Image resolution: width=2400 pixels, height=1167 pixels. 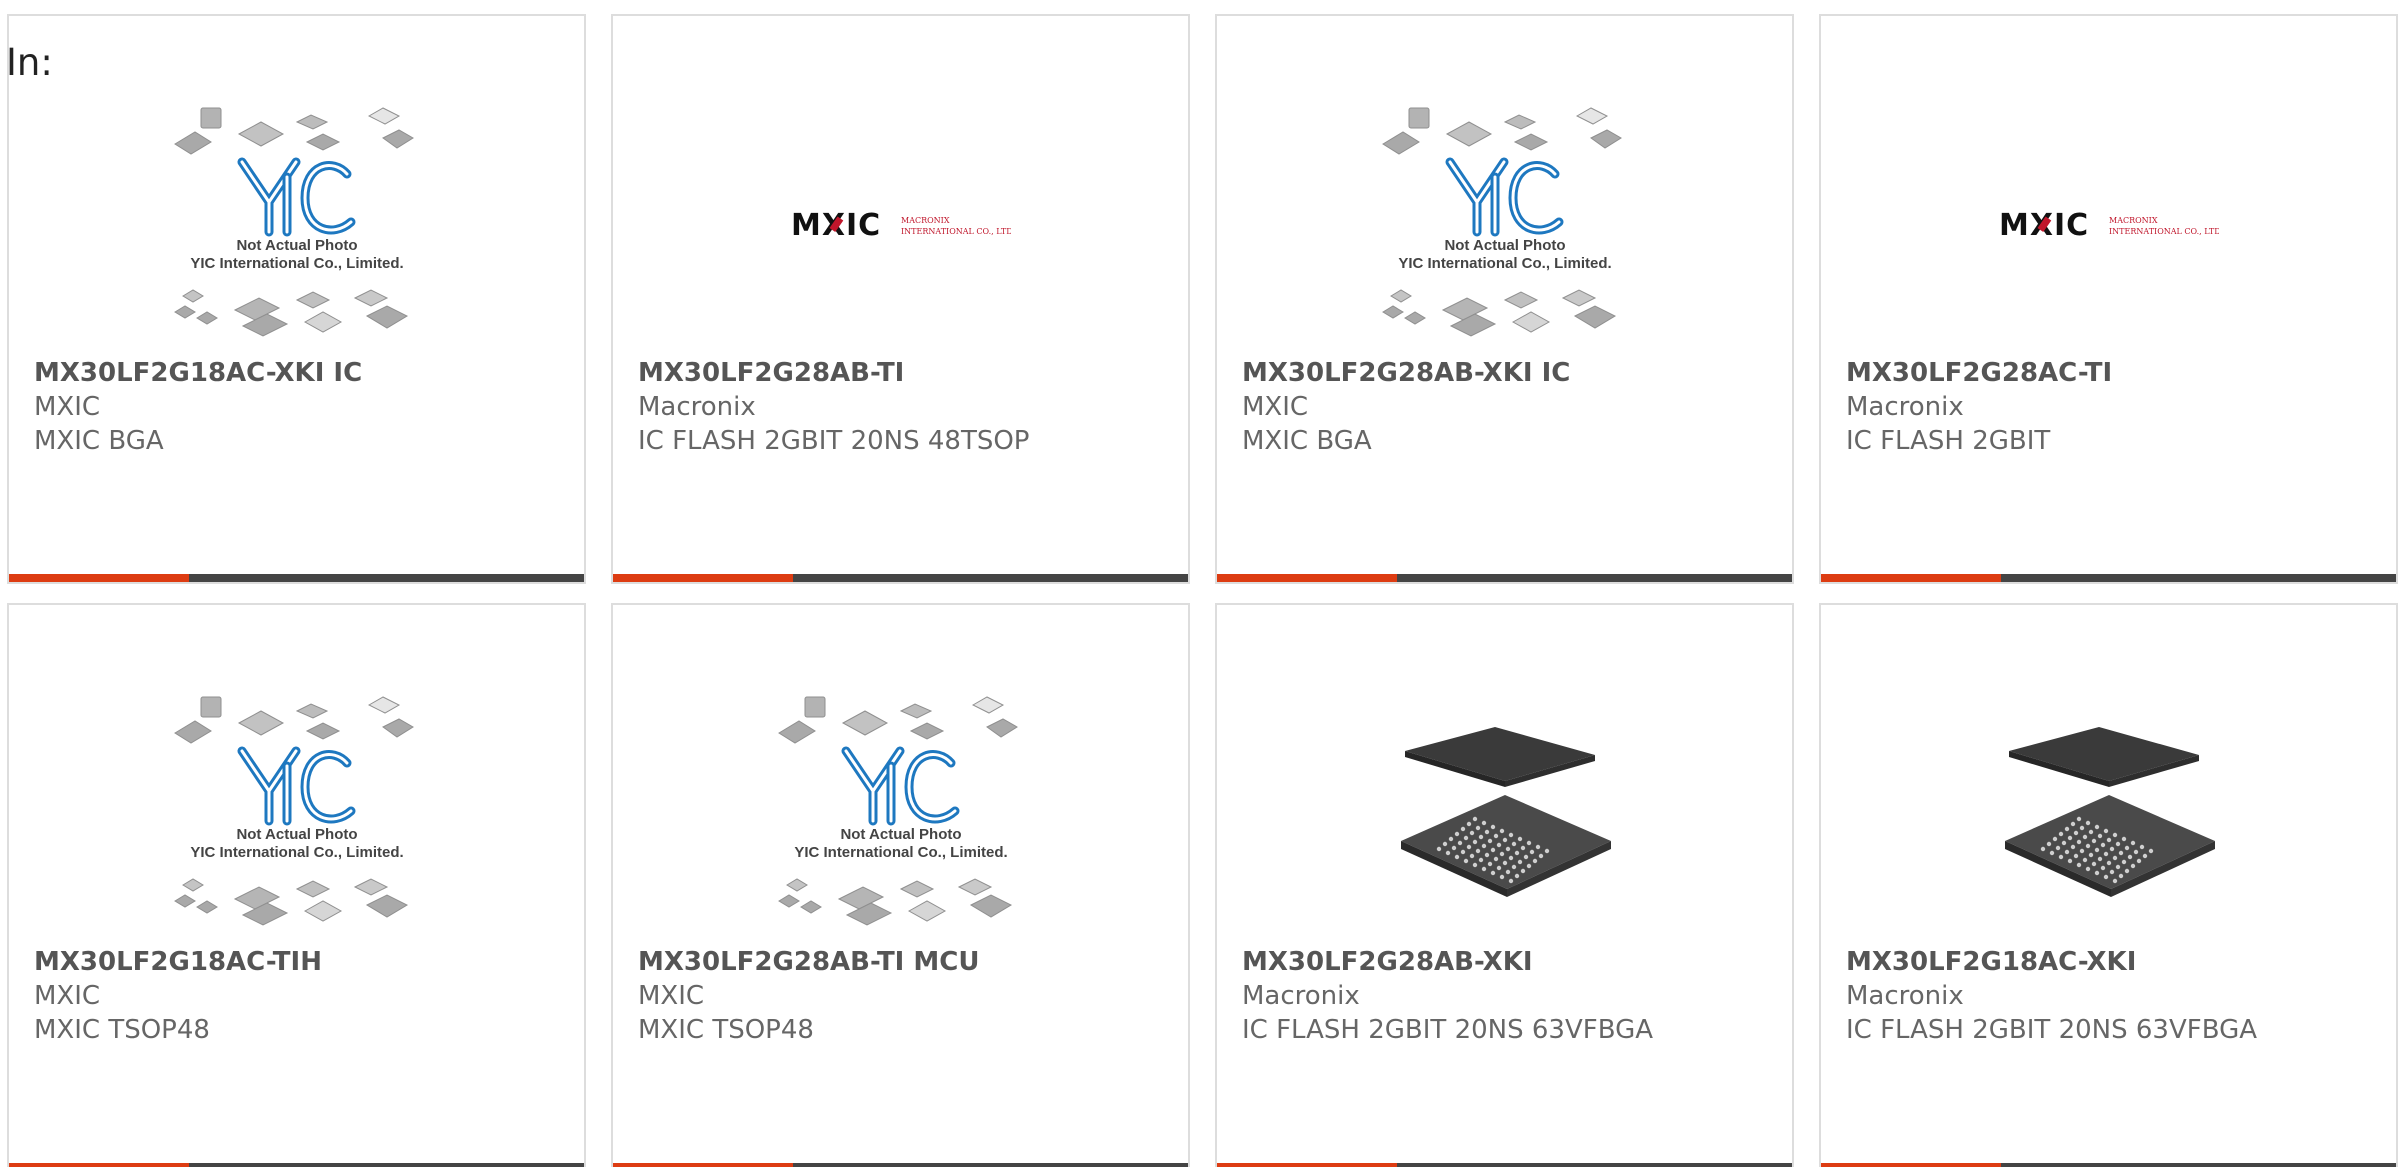 I want to click on product-part-number: MX30LF2G28AB-TI, so click(x=903, y=373).